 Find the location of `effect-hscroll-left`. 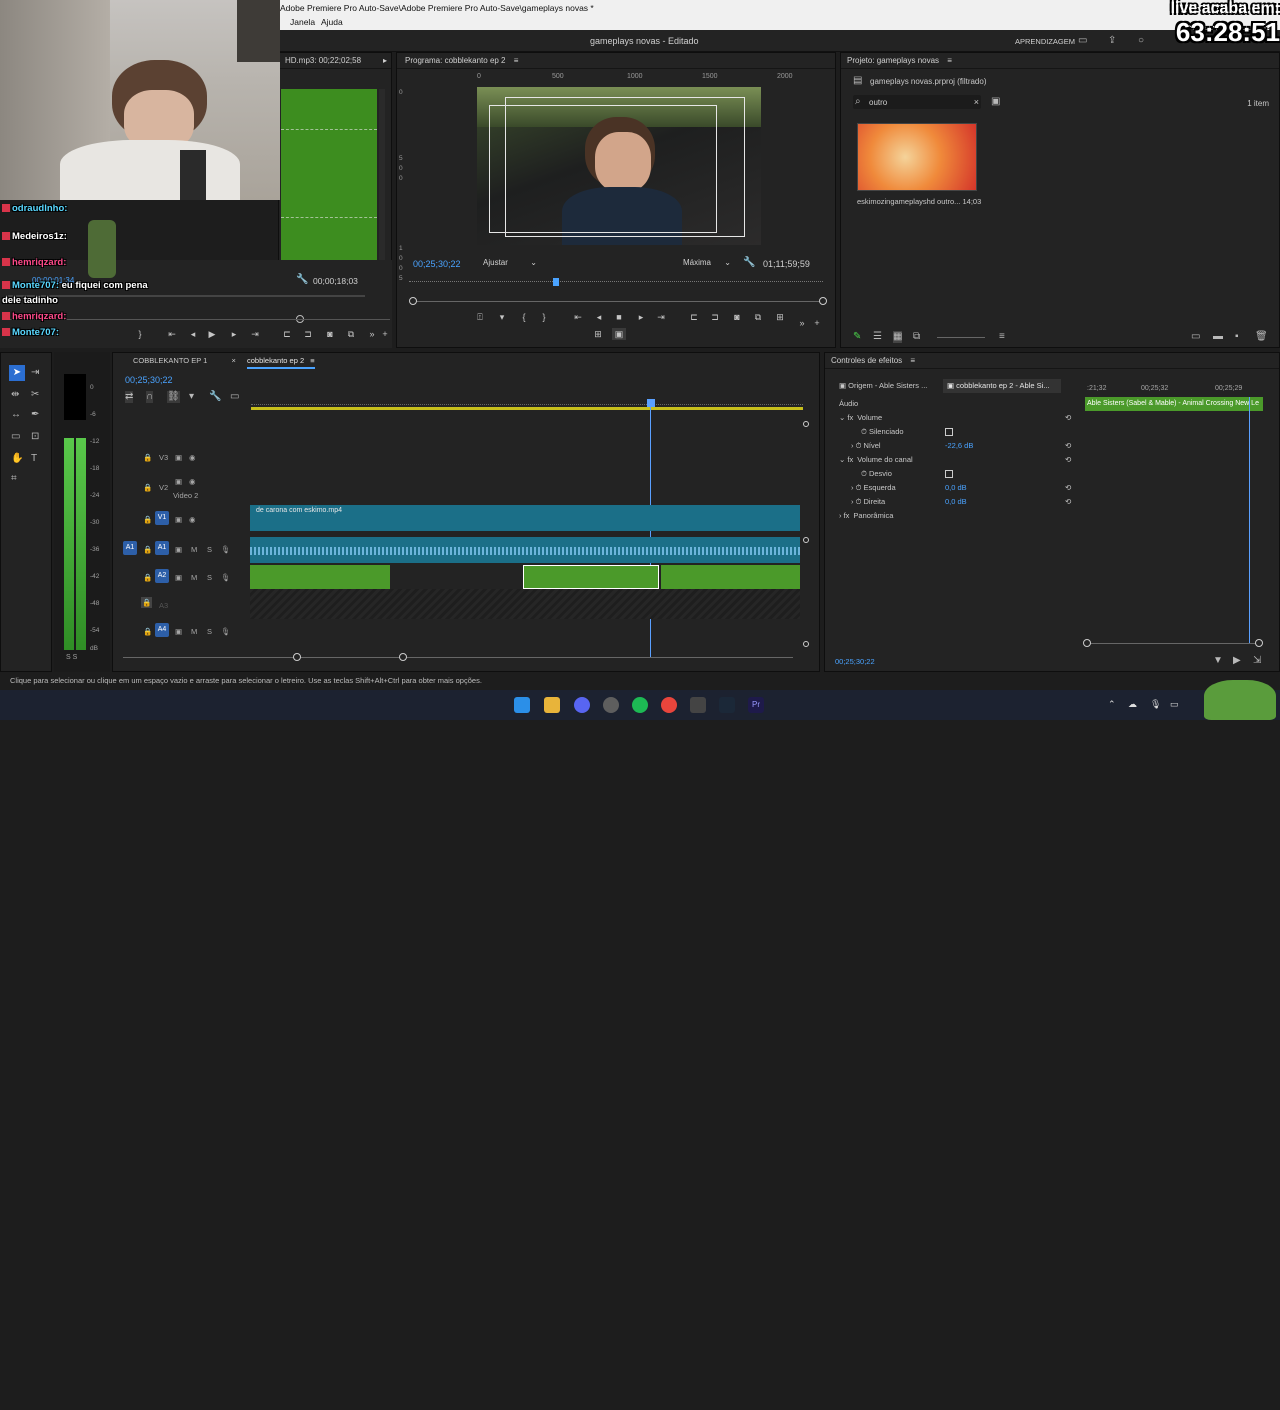

effect-hscroll-left is located at coordinates (1087, 643).